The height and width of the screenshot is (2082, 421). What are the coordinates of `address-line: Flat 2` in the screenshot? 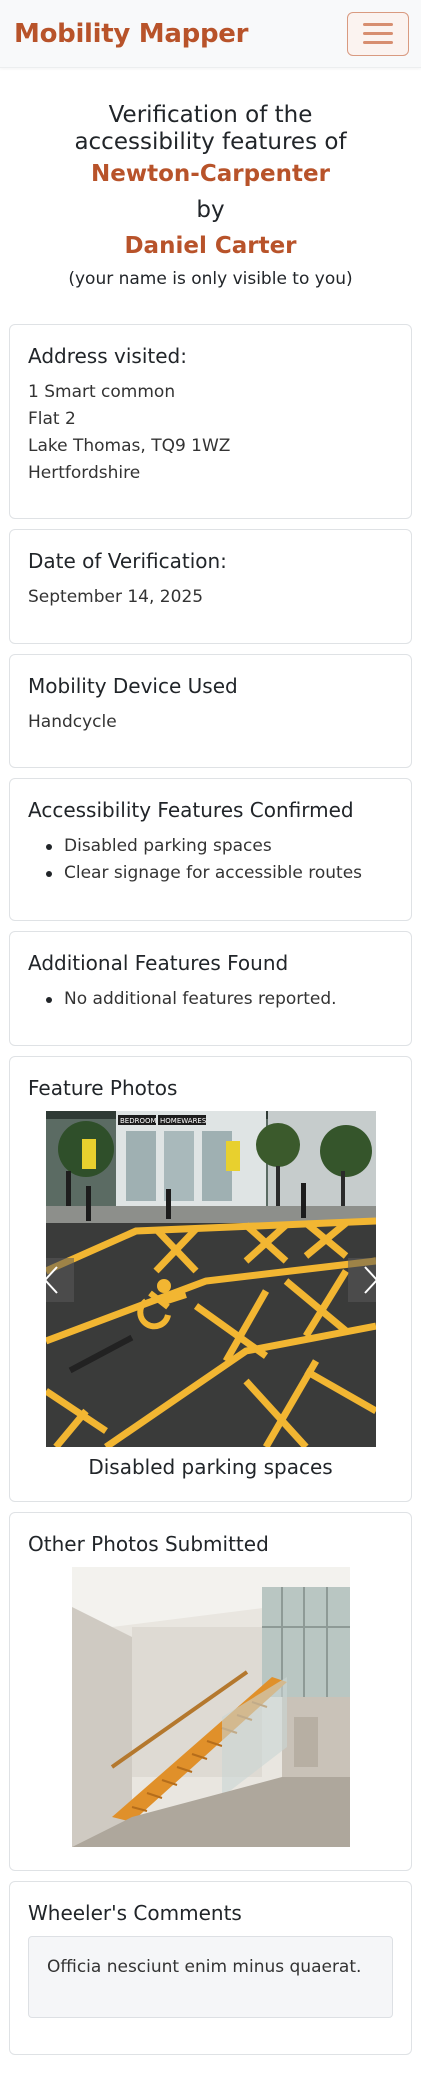 It's located at (52, 419).